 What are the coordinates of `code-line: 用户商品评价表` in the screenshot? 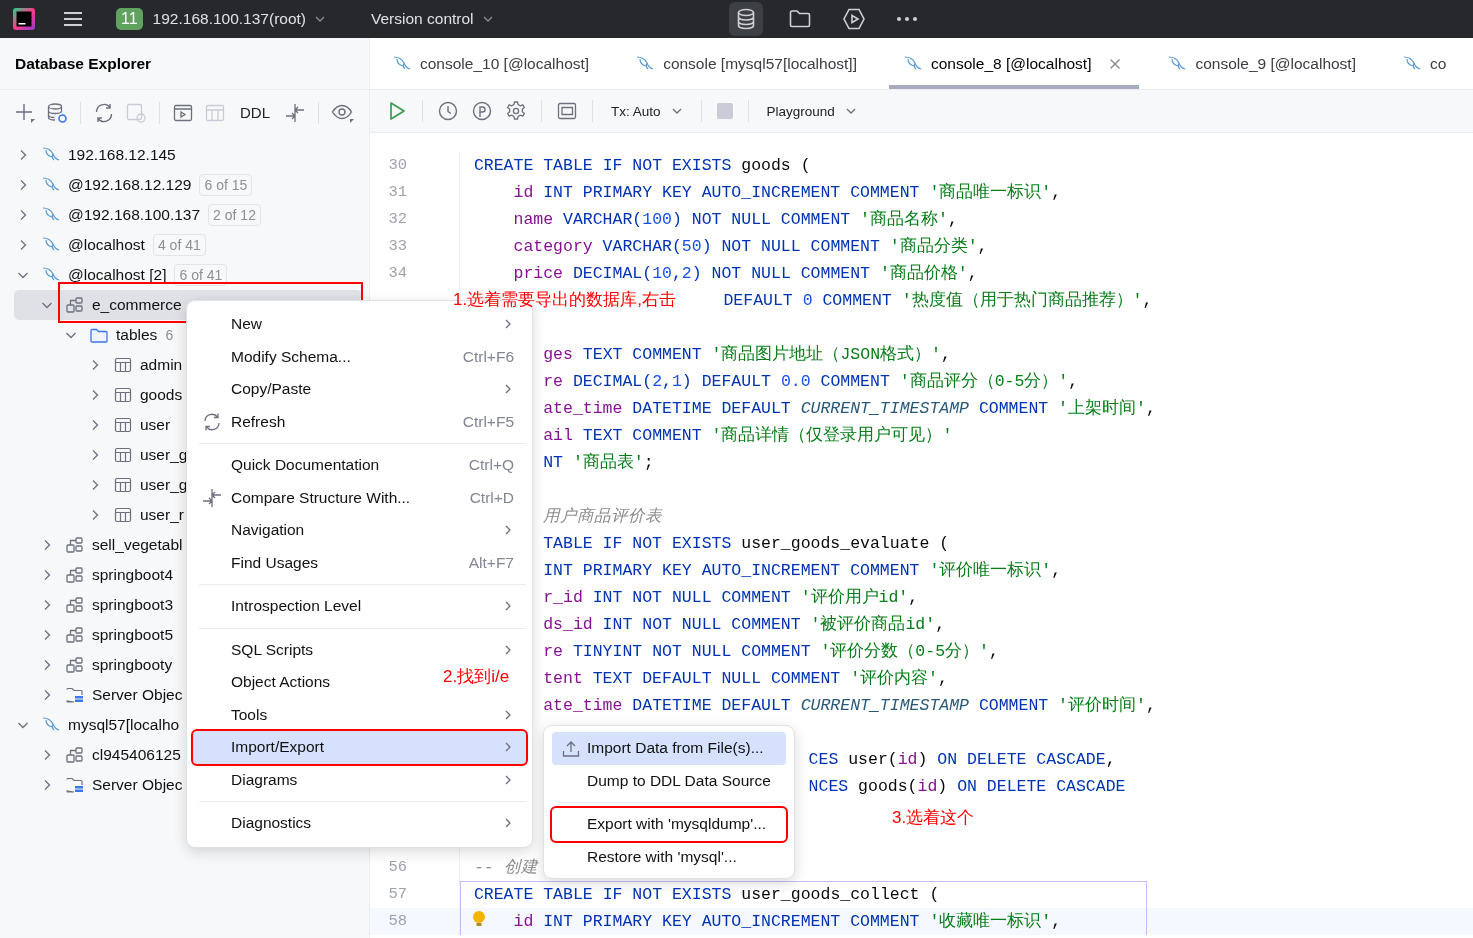 It's located at (603, 516).